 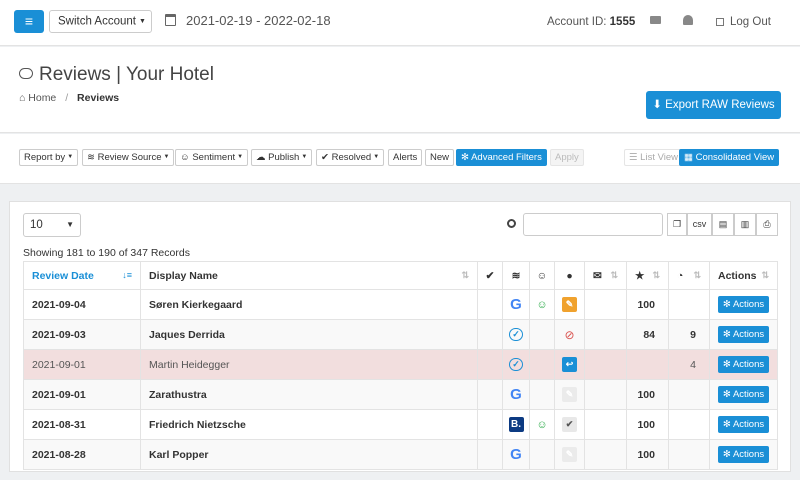 What do you see at coordinates (689, 275) in the screenshot?
I see `col-response-time: ◔ ⇅` at bounding box center [689, 275].